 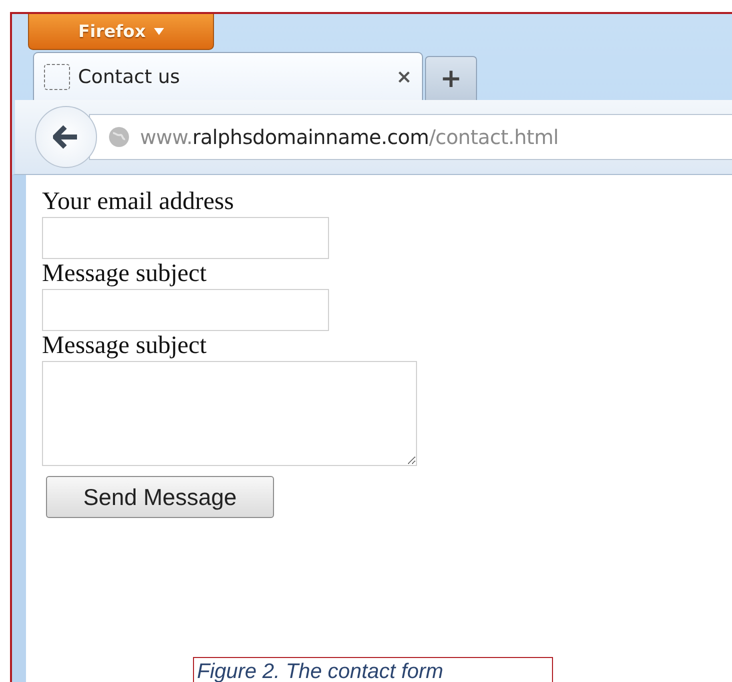 I want to click on tab-title: Contact us, so click(x=129, y=77).